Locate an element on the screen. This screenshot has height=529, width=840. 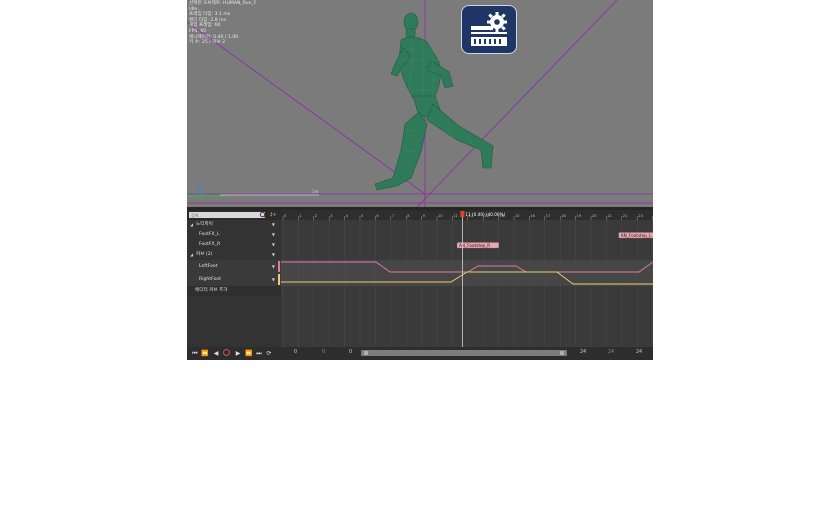
ruler-tick-label: 21 is located at coordinates (609, 216).